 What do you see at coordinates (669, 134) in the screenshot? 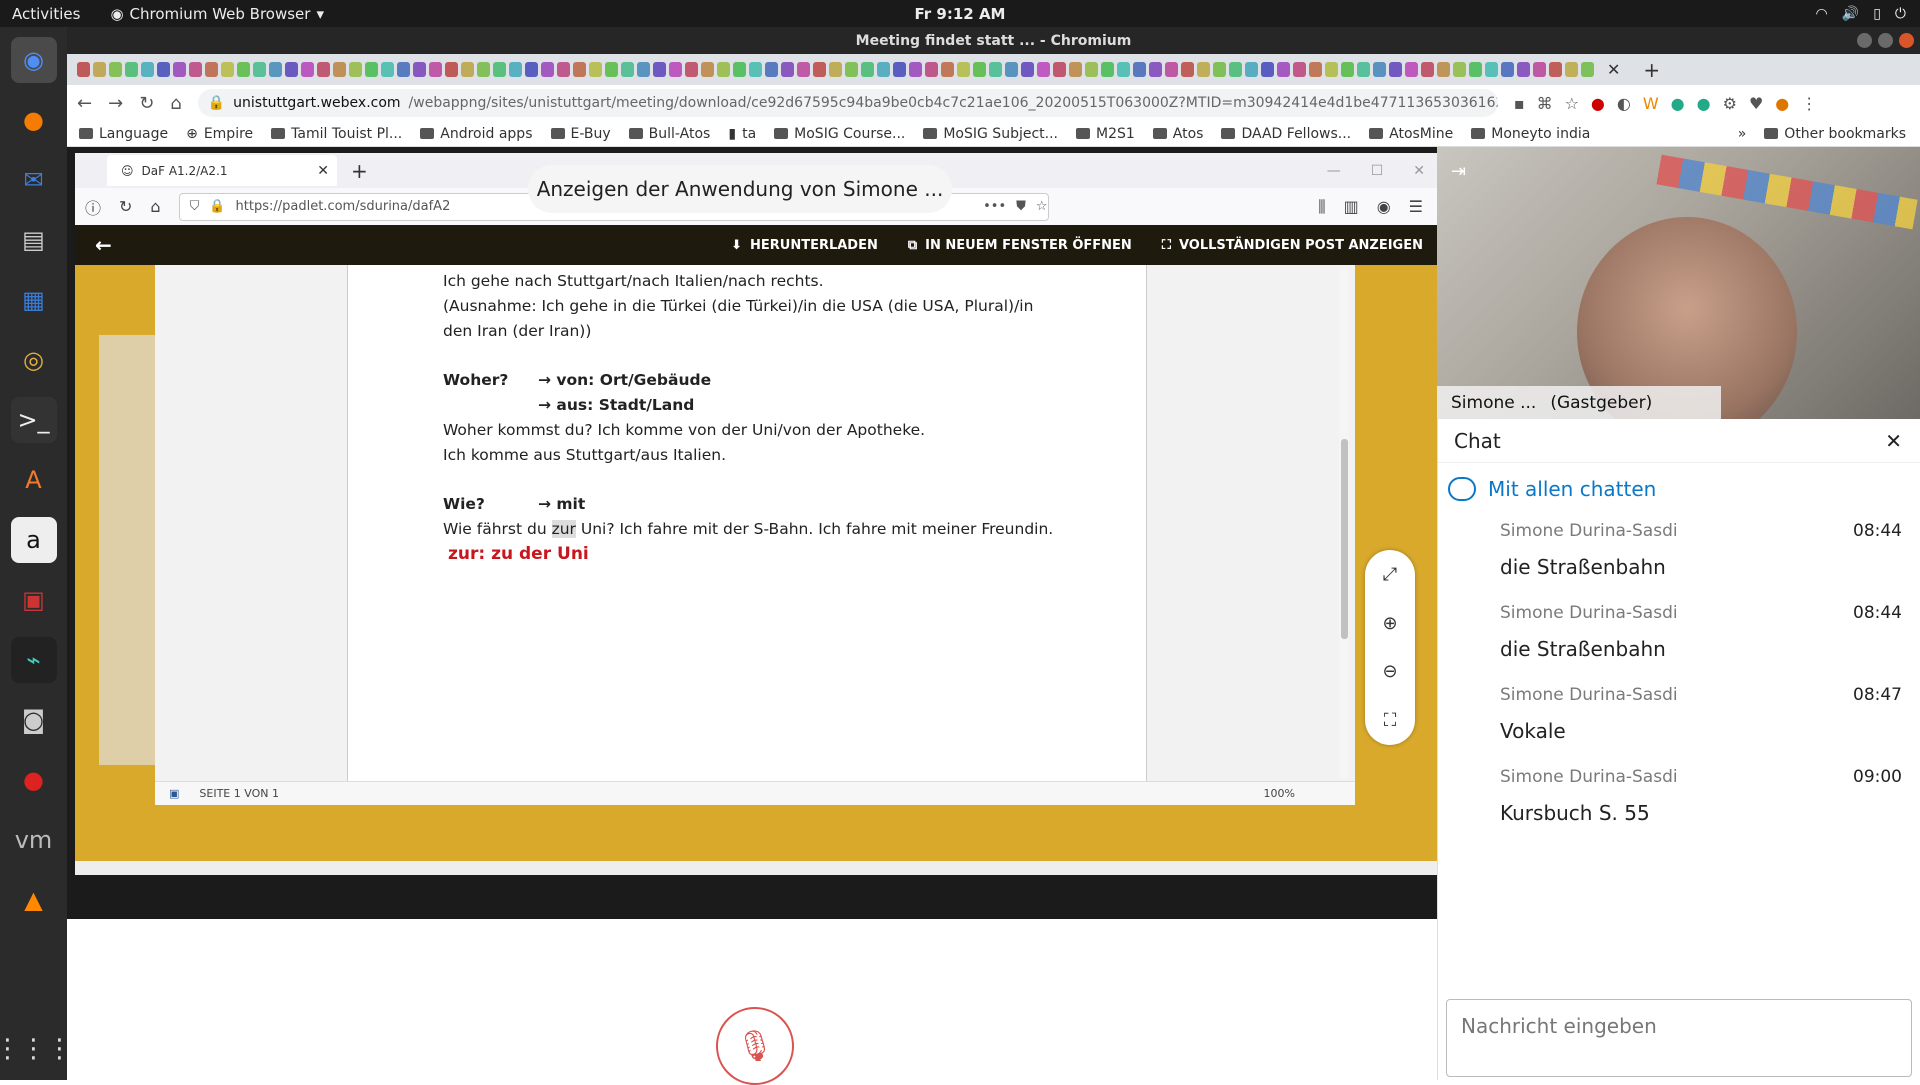
I see `bookmark-bull-atos: Bull-Atos` at bounding box center [669, 134].